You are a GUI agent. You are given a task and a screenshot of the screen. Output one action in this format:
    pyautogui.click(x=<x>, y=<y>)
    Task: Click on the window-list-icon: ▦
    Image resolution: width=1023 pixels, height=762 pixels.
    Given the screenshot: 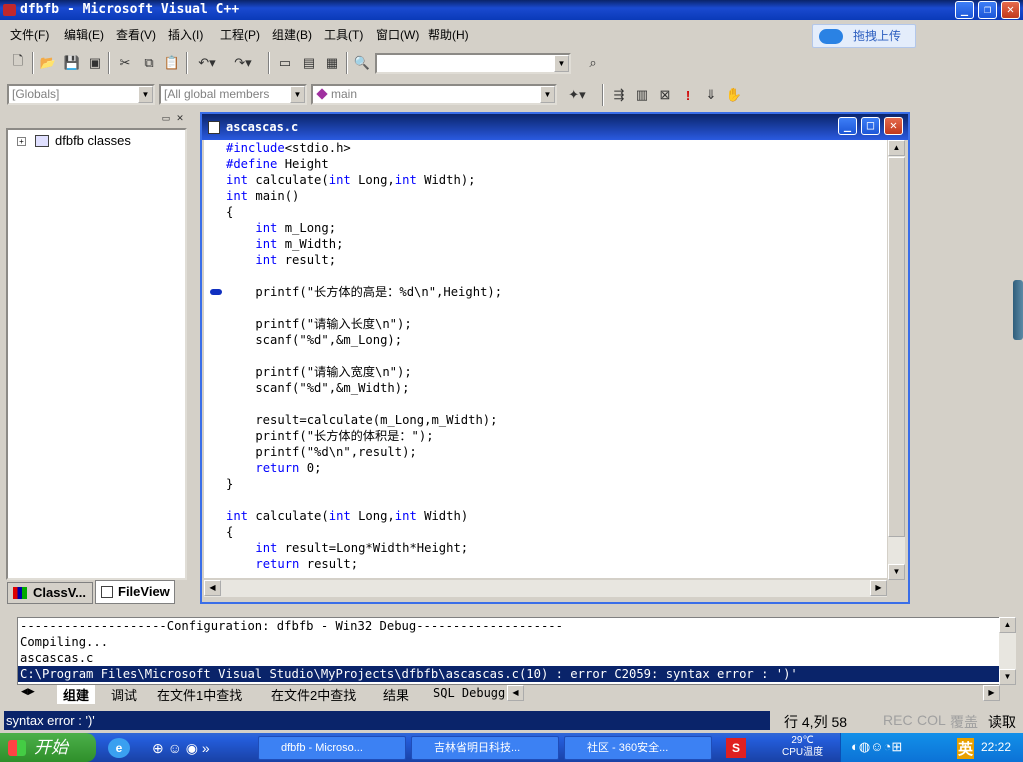 What is the action you would take?
    pyautogui.click(x=332, y=63)
    